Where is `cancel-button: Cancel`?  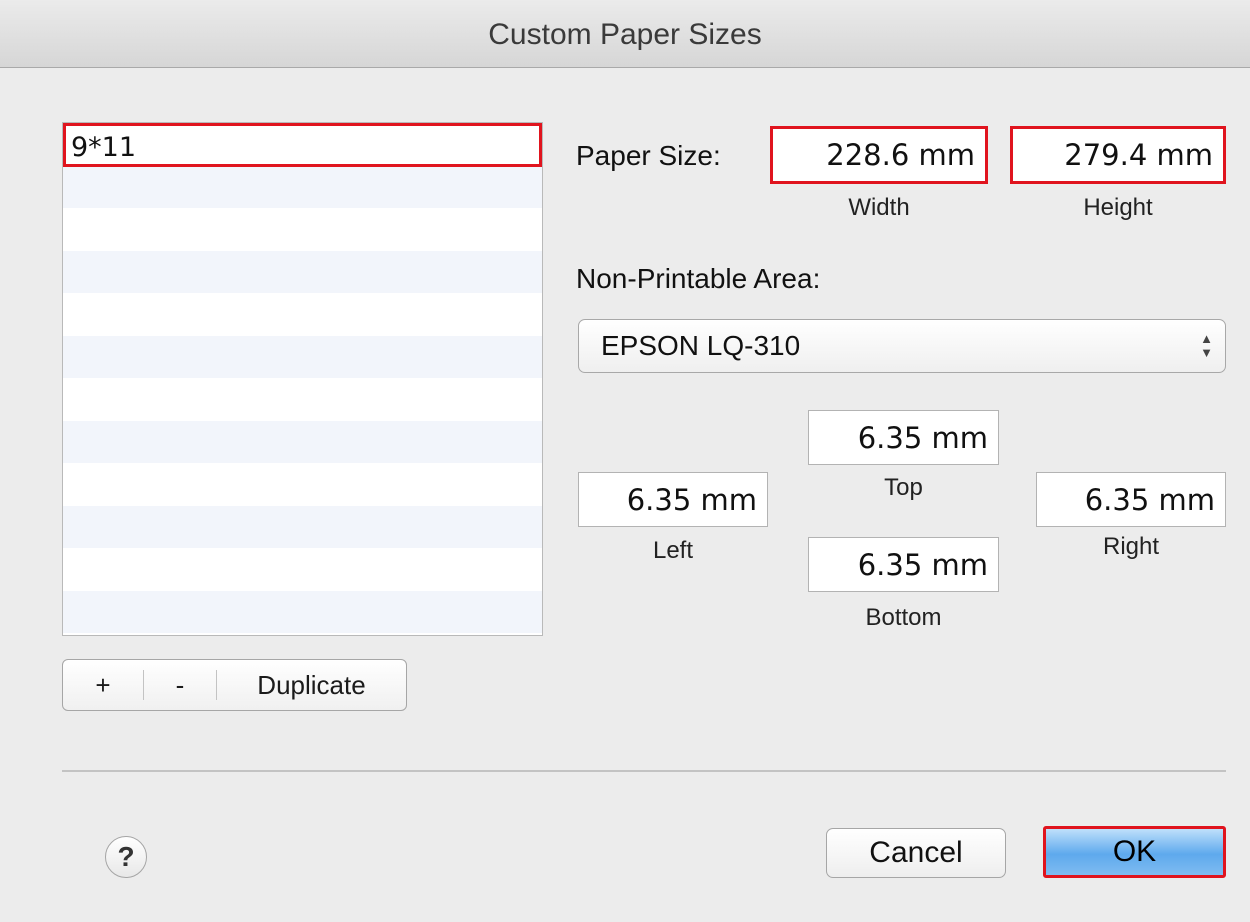 cancel-button: Cancel is located at coordinates (916, 853).